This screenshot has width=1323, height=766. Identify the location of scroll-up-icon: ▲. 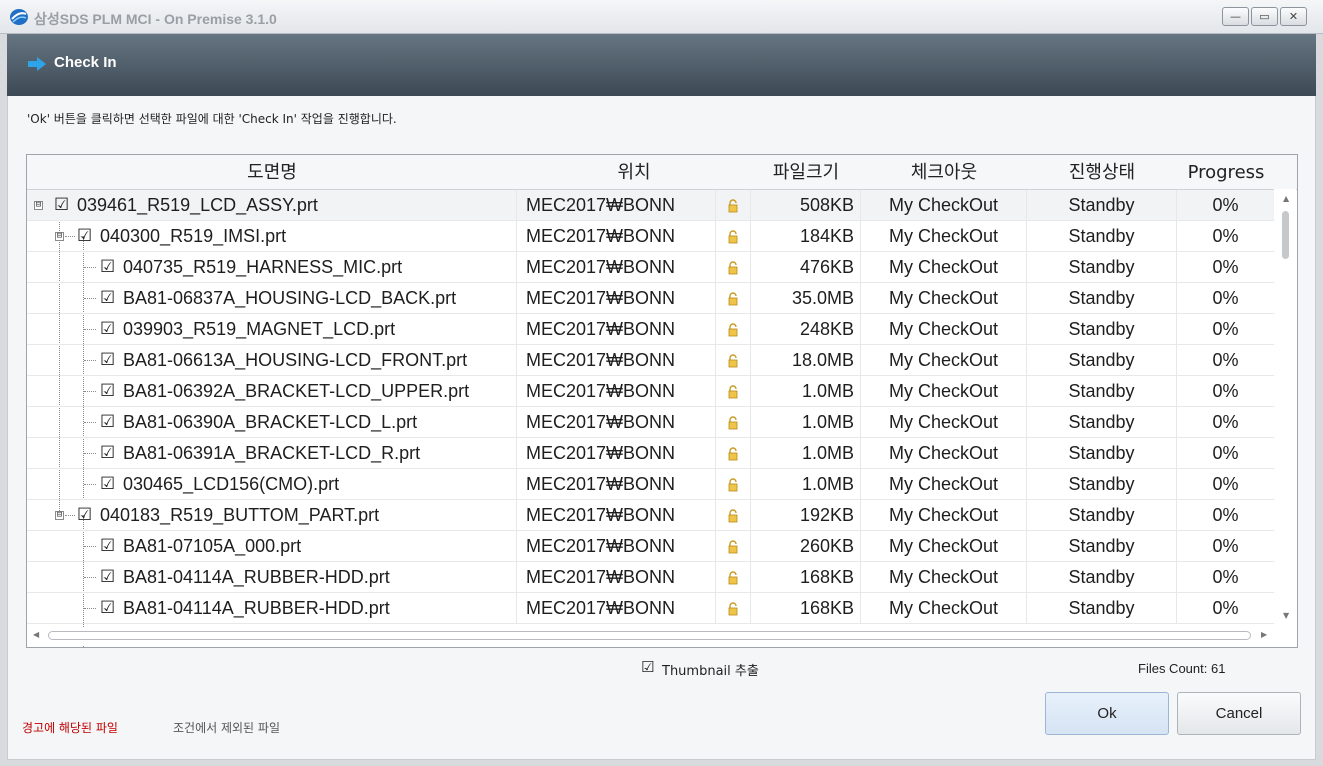
(1286, 198).